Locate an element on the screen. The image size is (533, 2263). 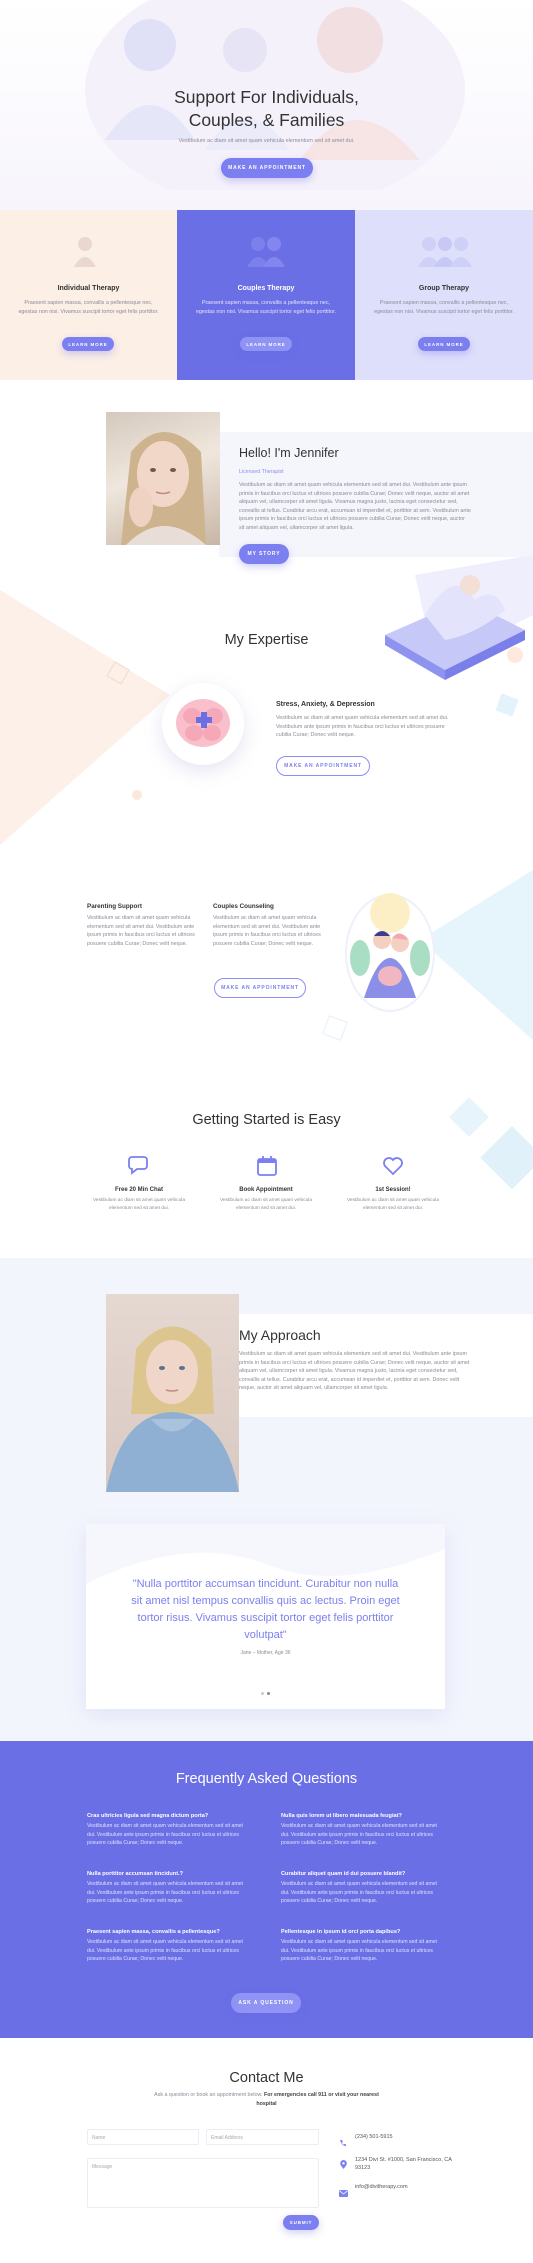
stress-title: Stress, Anxiety, & Depression is located at coordinates (325, 704).